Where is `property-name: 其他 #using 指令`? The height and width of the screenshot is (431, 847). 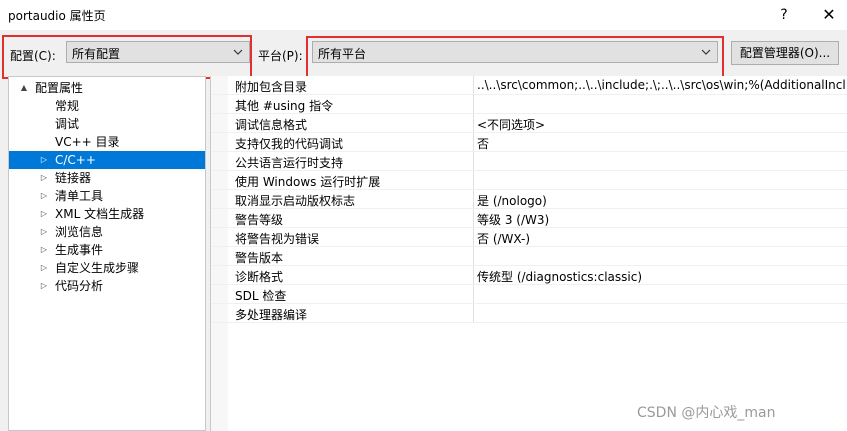 property-name: 其他 #using 指令 is located at coordinates (284, 106).